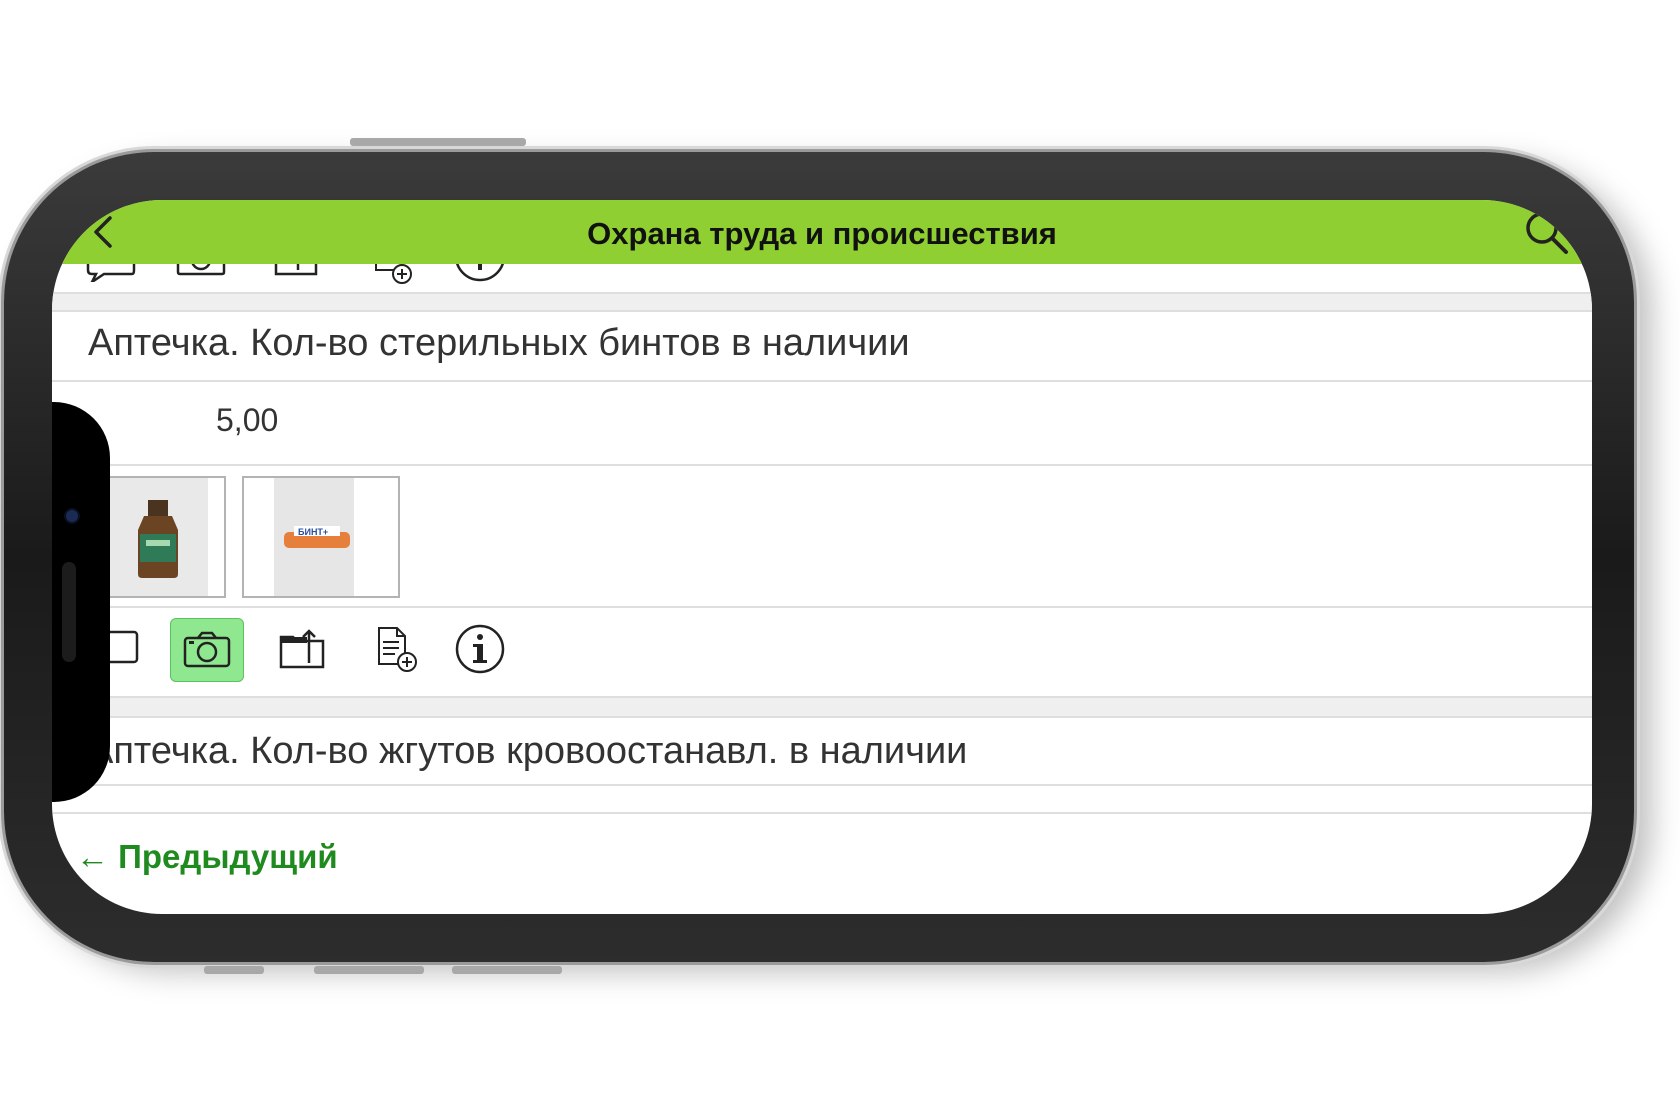 Image resolution: width=1680 pixels, height=1110 pixels. I want to click on page-title: Охрана труда и происшествия, so click(822, 233).